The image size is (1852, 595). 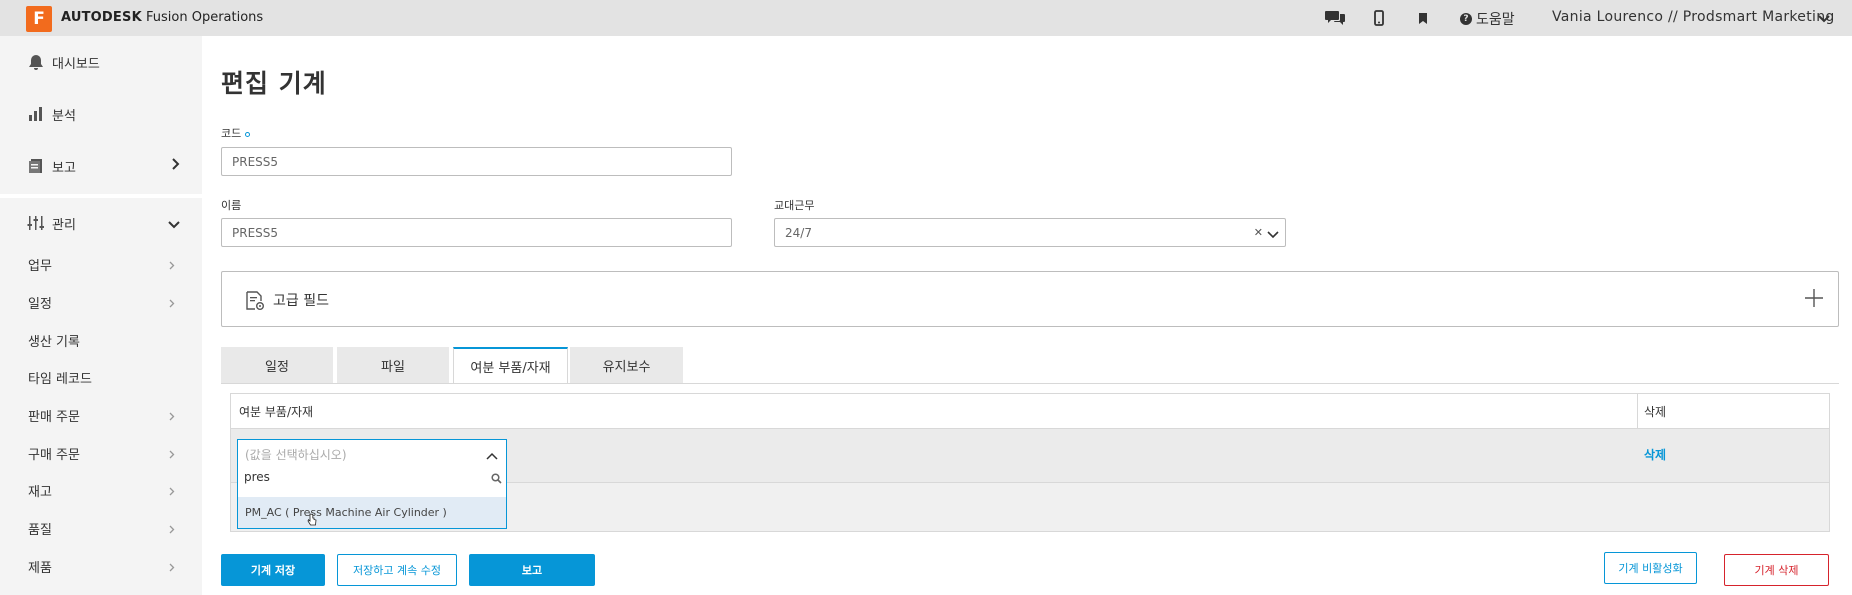 I want to click on sidebar-sub-label: 제품, so click(x=40, y=568).